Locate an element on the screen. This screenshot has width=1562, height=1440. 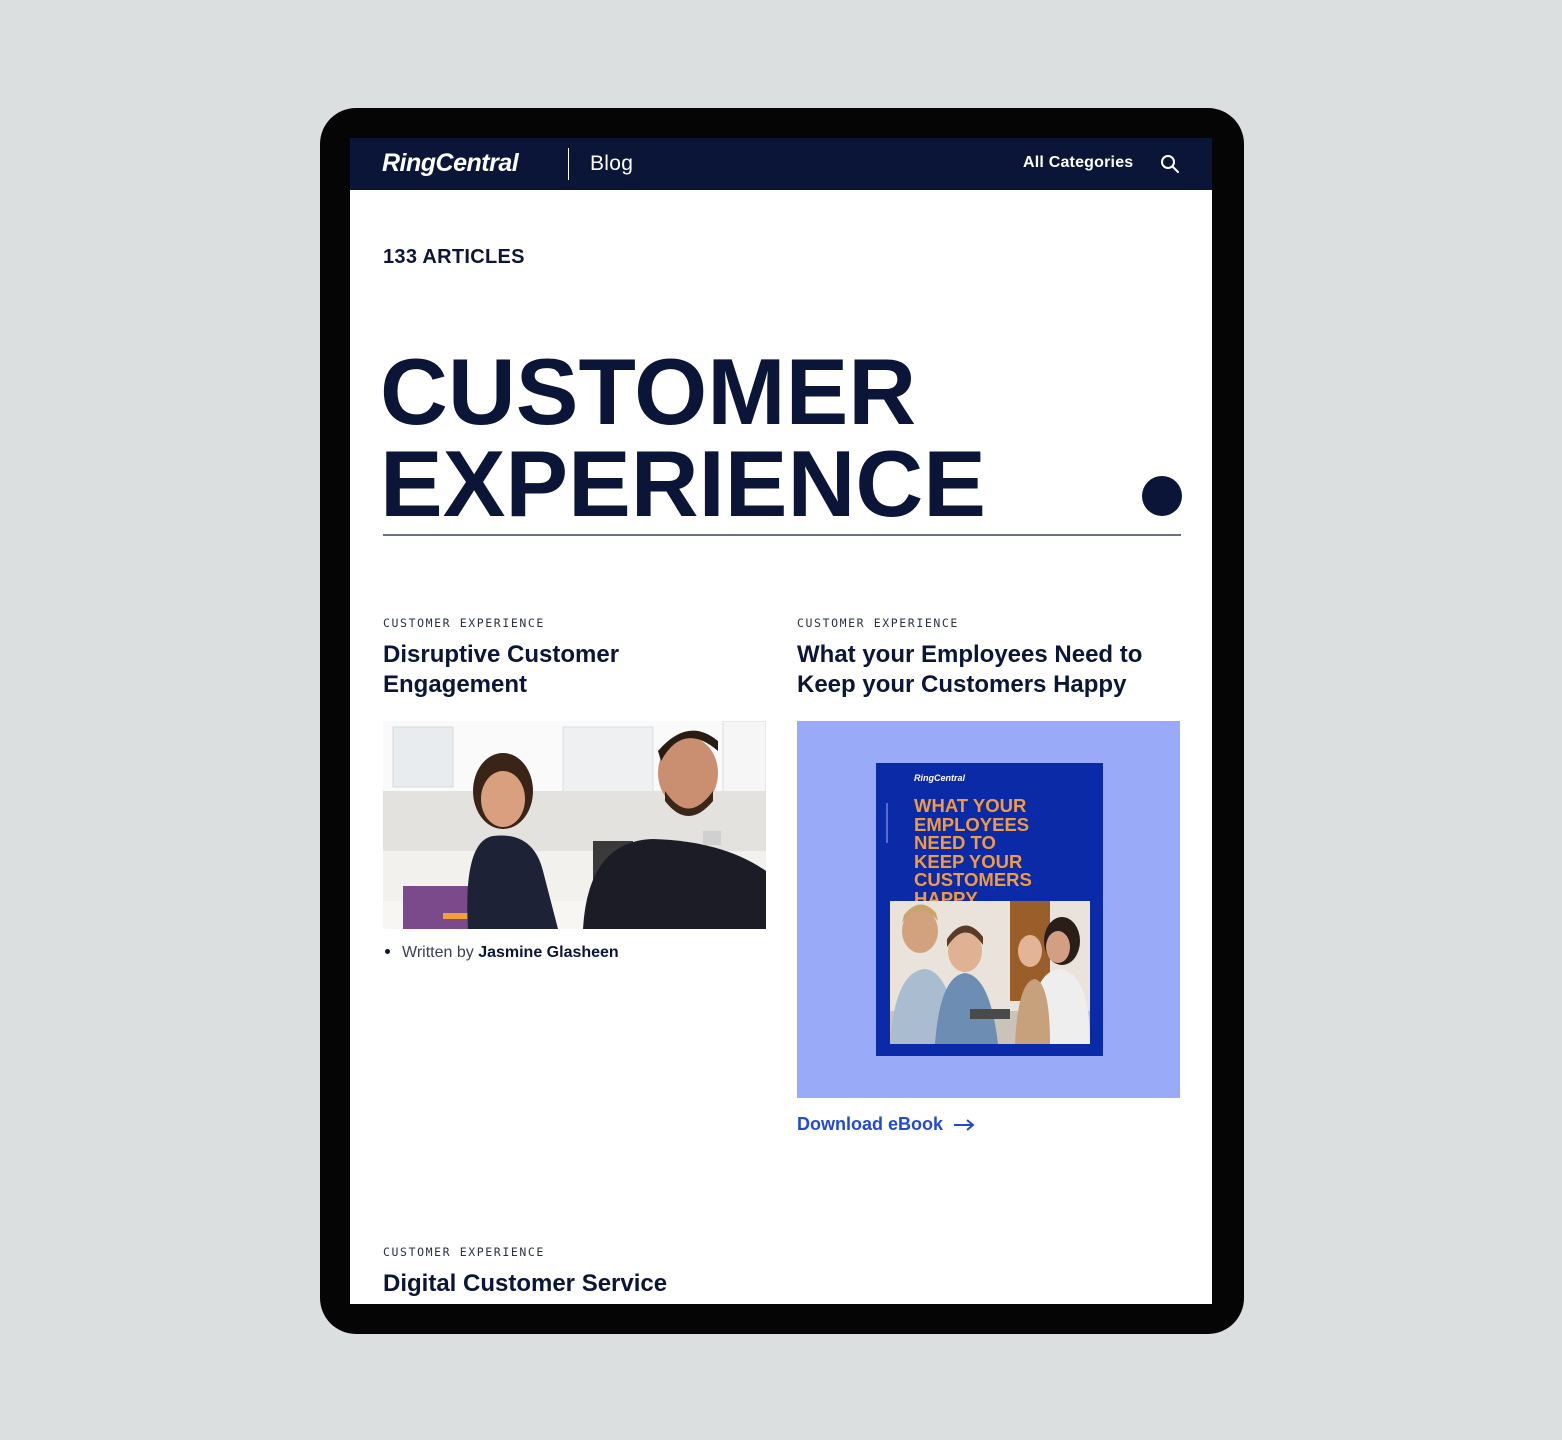
card-title-line: Engagement is located at coordinates (573, 685).